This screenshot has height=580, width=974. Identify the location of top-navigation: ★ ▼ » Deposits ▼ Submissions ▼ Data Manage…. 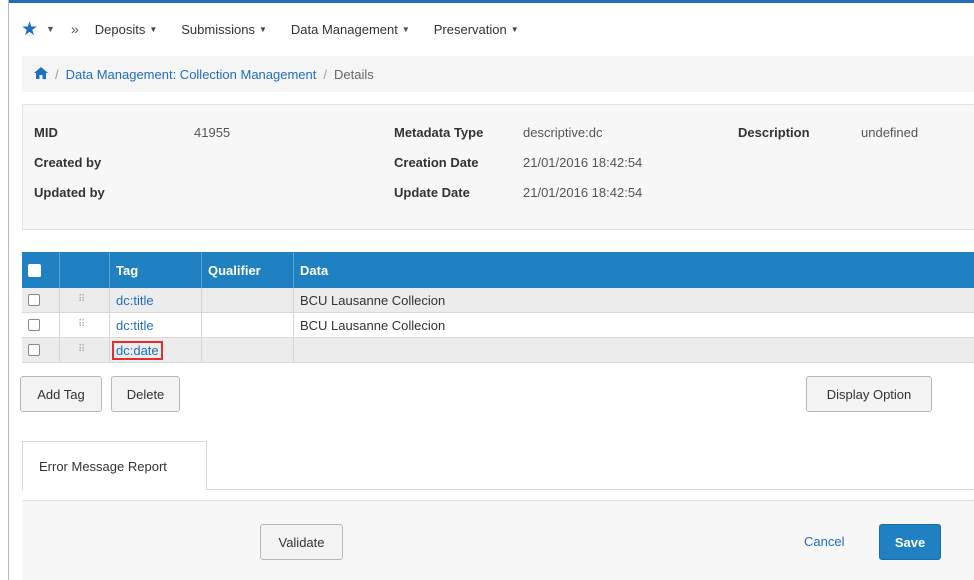
(491, 29).